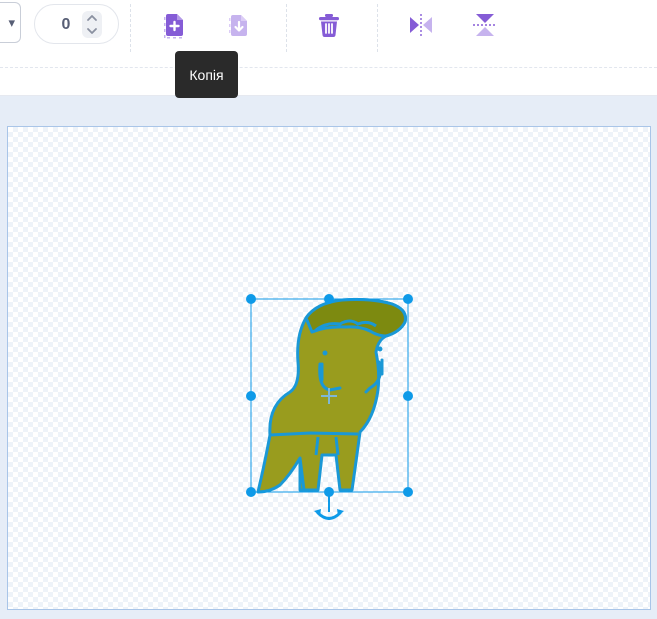 The height and width of the screenshot is (619, 657). What do you see at coordinates (251, 396) in the screenshot?
I see `resize-handle-left` at bounding box center [251, 396].